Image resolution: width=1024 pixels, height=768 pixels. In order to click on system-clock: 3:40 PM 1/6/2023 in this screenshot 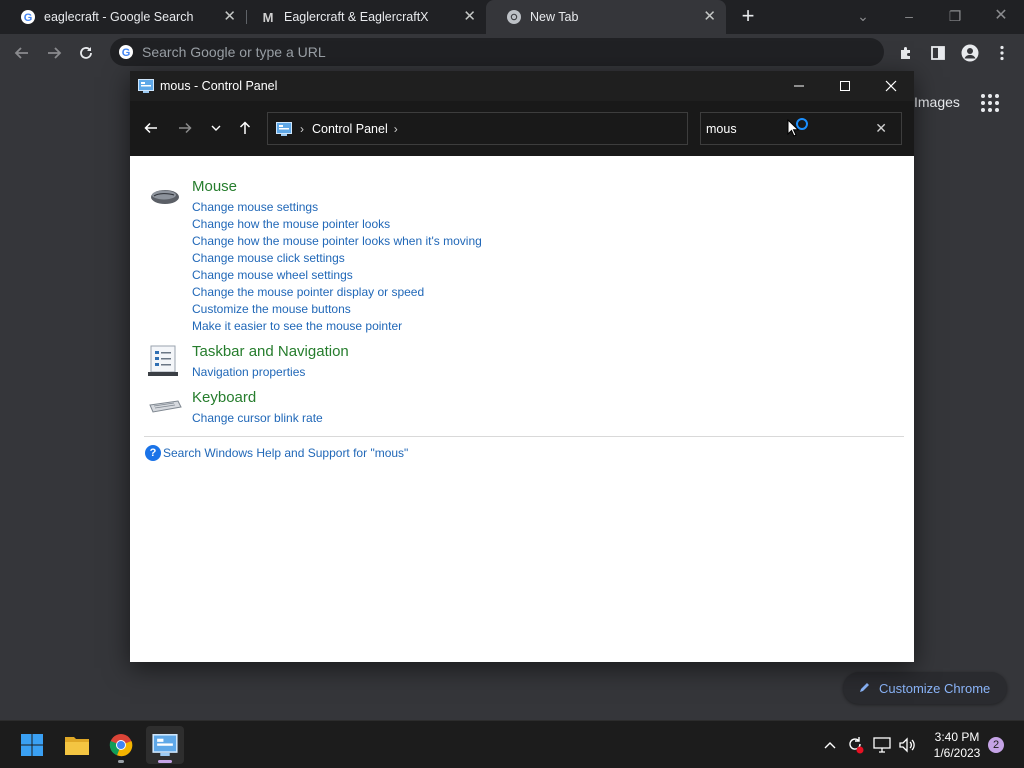, I will do `click(957, 745)`.